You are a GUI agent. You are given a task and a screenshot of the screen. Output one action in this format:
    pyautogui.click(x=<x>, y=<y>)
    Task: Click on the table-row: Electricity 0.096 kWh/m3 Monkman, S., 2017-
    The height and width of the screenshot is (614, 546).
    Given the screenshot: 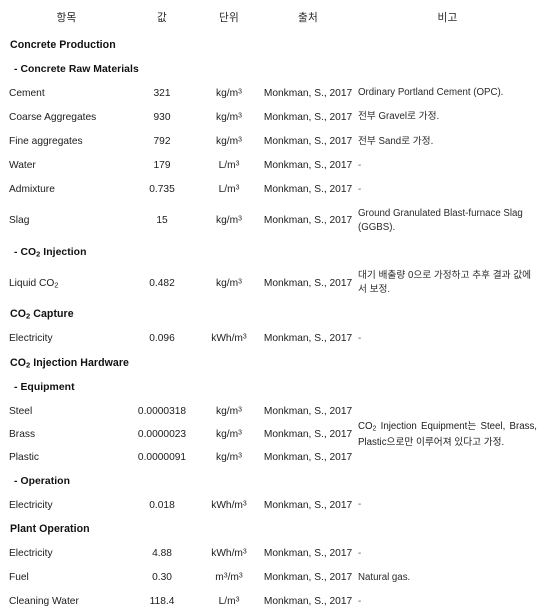 What is the action you would take?
    pyautogui.click(x=273, y=339)
    